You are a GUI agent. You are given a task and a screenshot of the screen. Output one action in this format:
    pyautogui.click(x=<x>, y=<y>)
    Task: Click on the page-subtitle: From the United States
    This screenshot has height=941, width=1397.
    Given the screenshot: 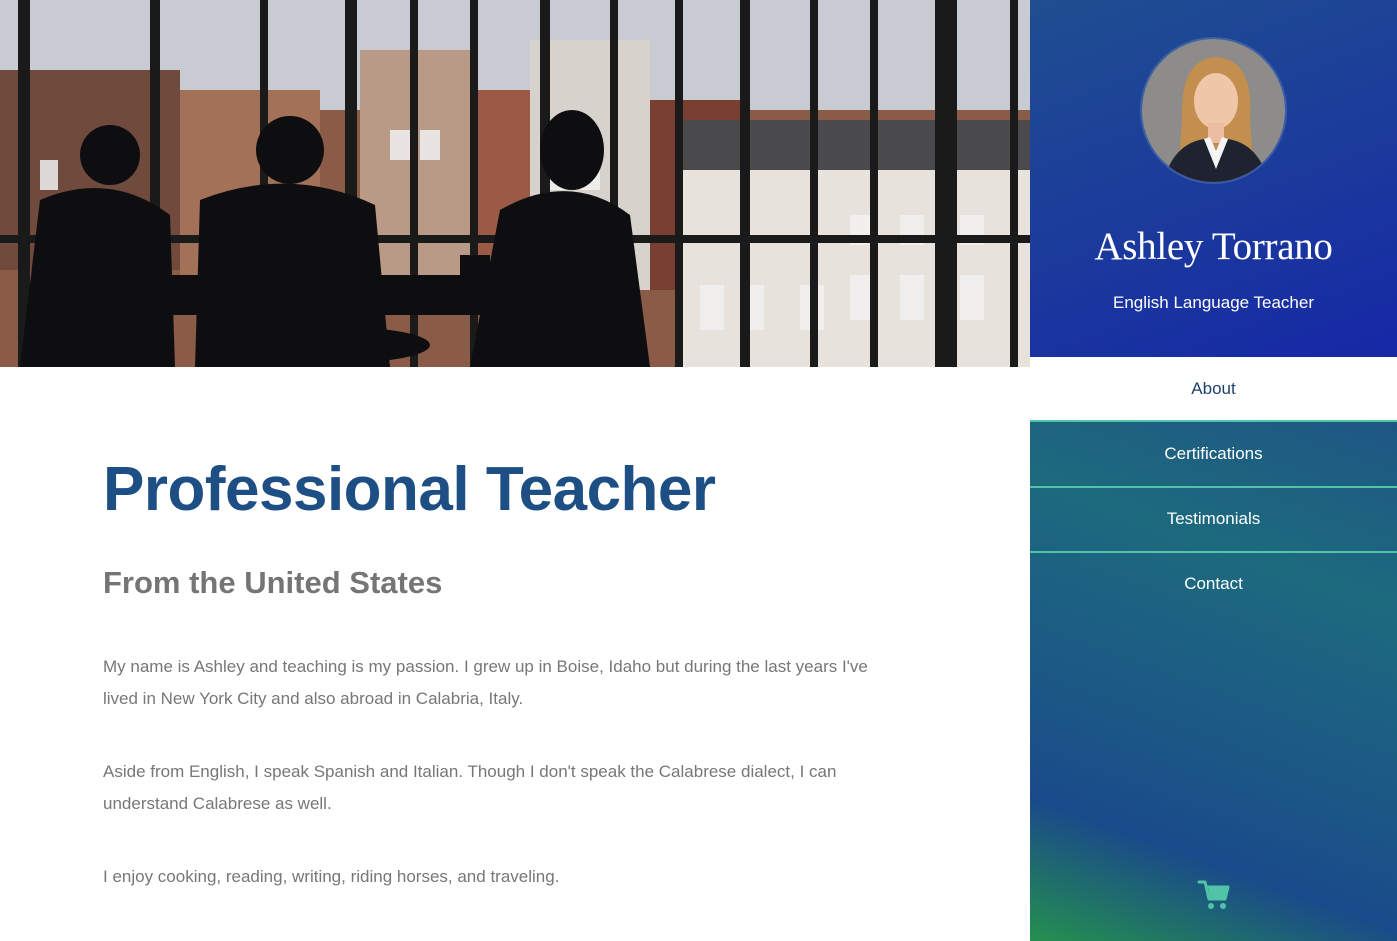 What is the action you would take?
    pyautogui.click(x=273, y=582)
    